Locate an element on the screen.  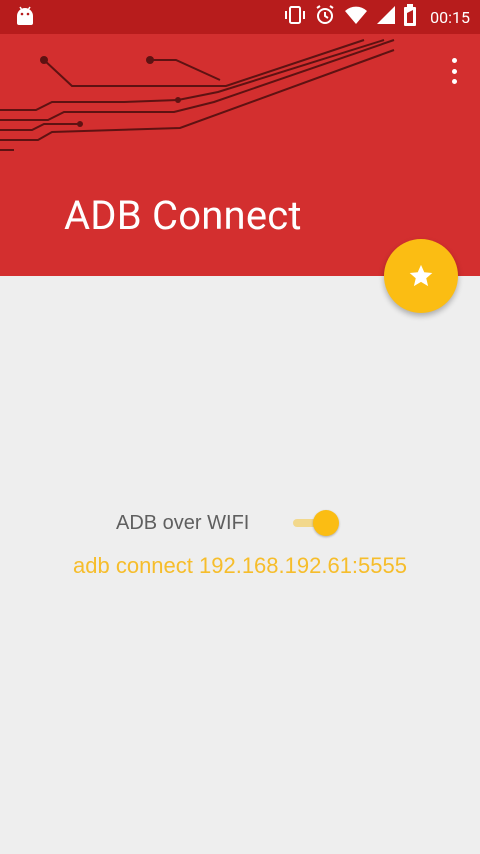
adb-connect-command: adb connect 192.168.192.61:5555 is located at coordinates (240, 565).